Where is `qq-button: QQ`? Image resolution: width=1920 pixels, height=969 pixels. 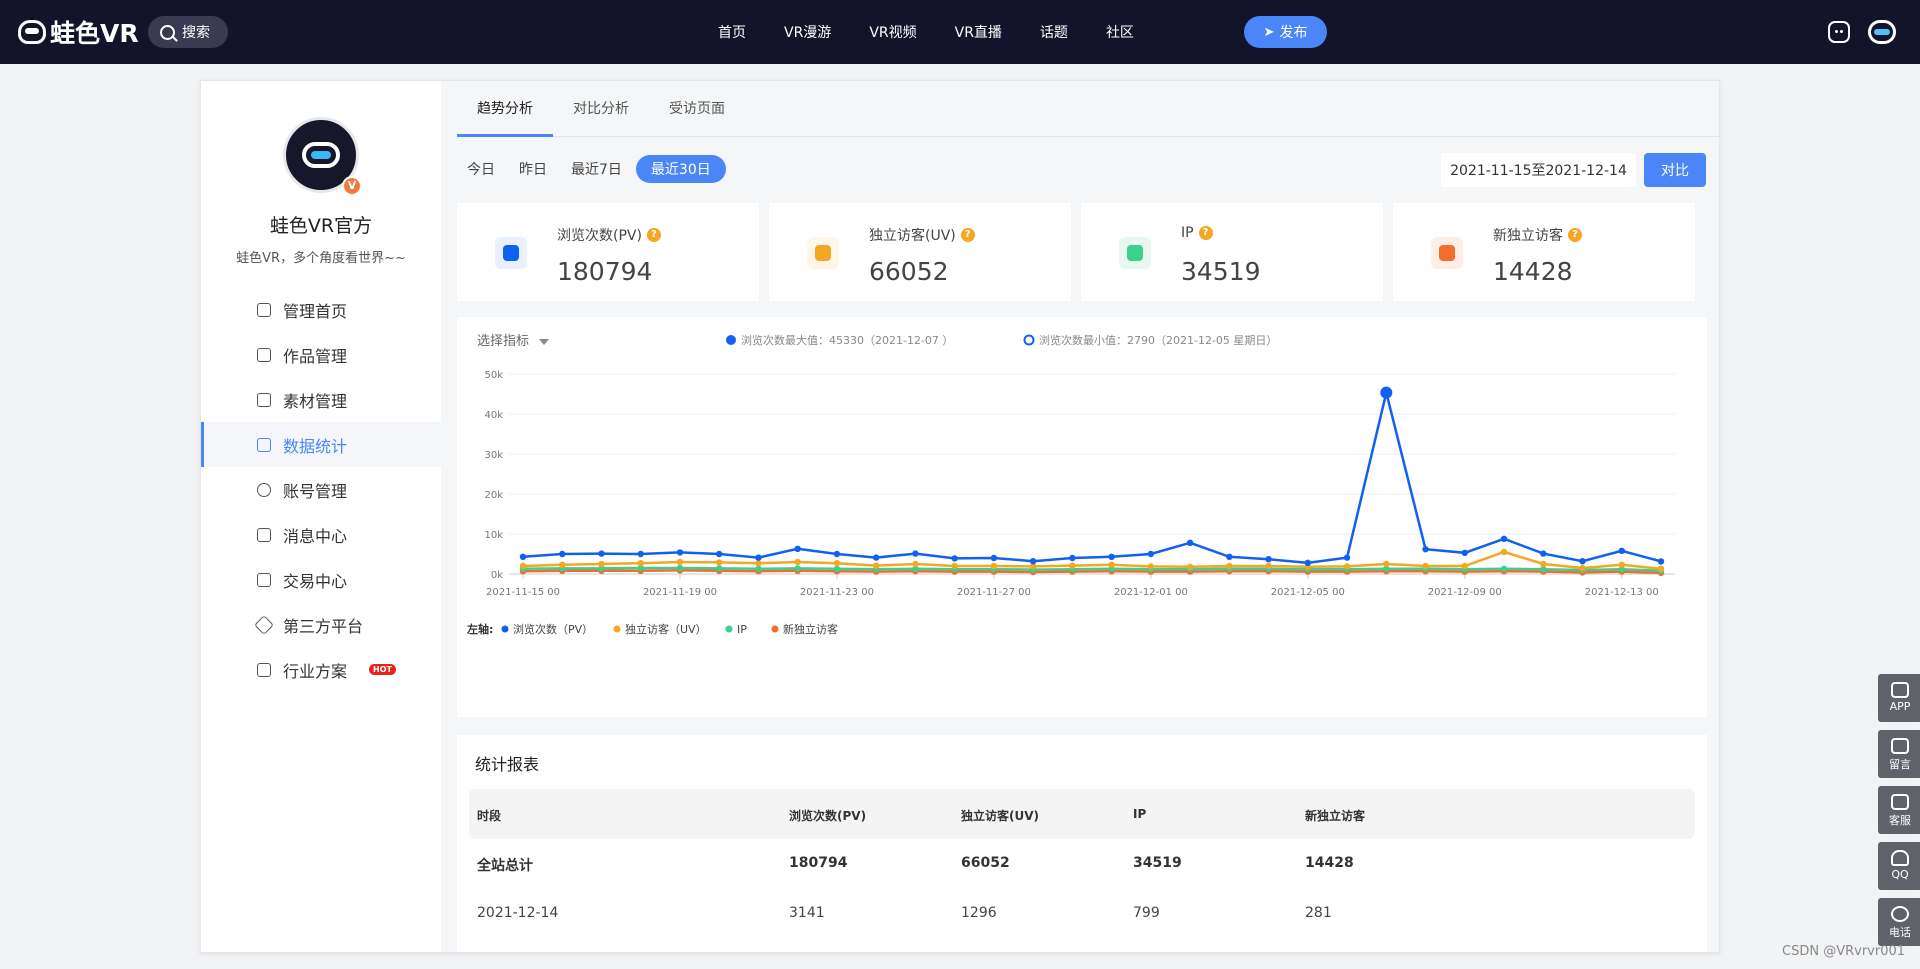
qq-button: QQ is located at coordinates (1899, 866).